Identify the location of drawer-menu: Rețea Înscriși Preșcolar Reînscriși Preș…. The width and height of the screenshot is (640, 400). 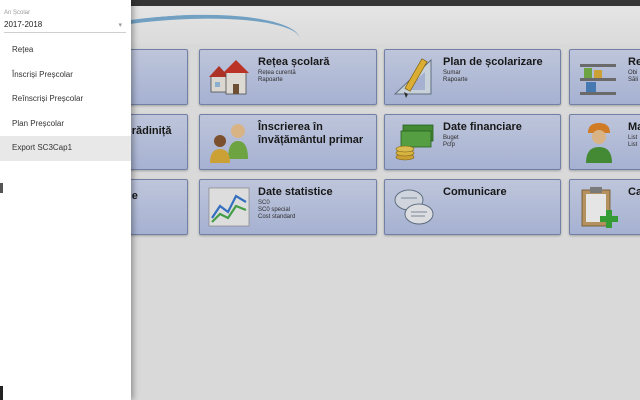
(65, 99).